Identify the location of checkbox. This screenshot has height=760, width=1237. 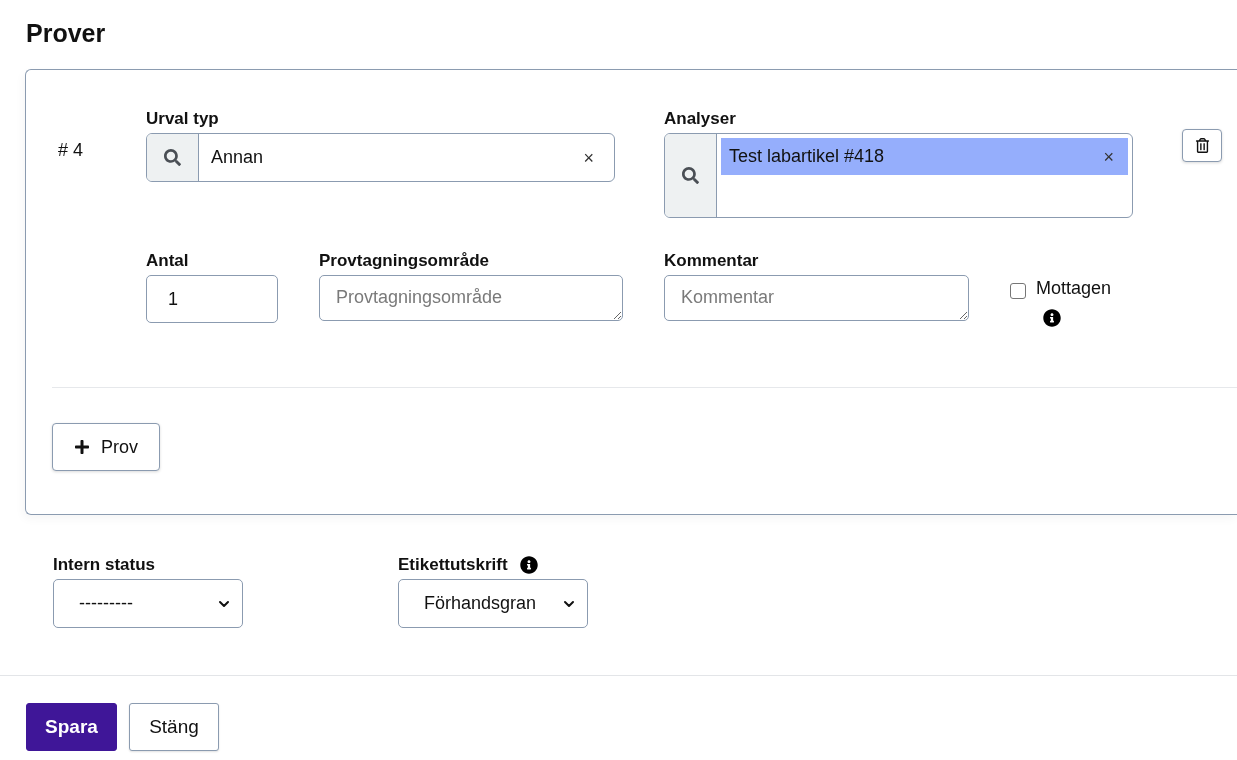
(1018, 291).